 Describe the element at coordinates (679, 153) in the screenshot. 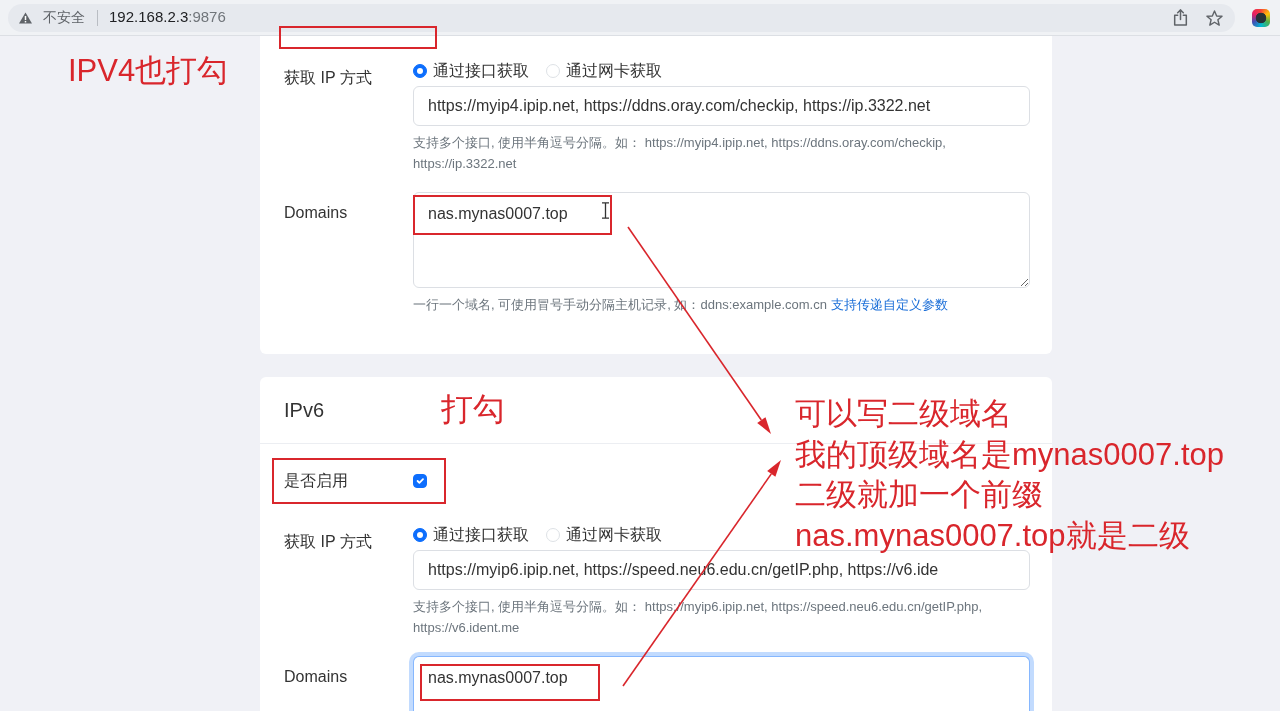

I see `help-text: 支持多个接口, 使用半角逗号分隔。如： https://myip4.ipip.net, https://ddns.oray.com/checkip, https://ip.3322.net` at that location.